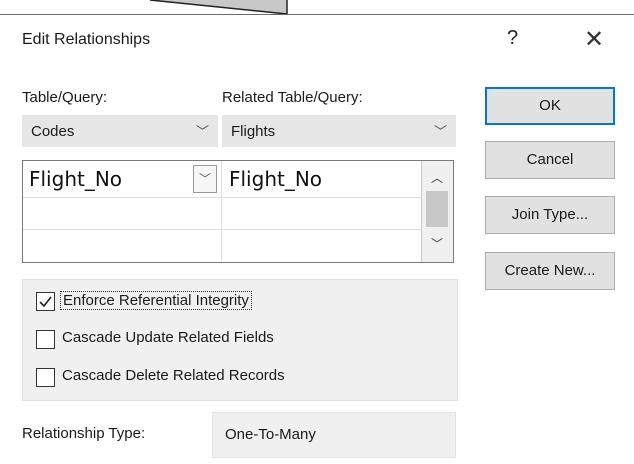 The height and width of the screenshot is (464, 634). Describe the element at coordinates (84, 433) in the screenshot. I see `relationship-type-label: Relationship Type:` at that location.